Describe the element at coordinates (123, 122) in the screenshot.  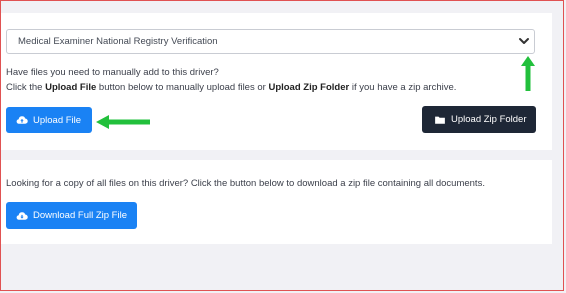
I see `green-arrow-left-icon` at that location.